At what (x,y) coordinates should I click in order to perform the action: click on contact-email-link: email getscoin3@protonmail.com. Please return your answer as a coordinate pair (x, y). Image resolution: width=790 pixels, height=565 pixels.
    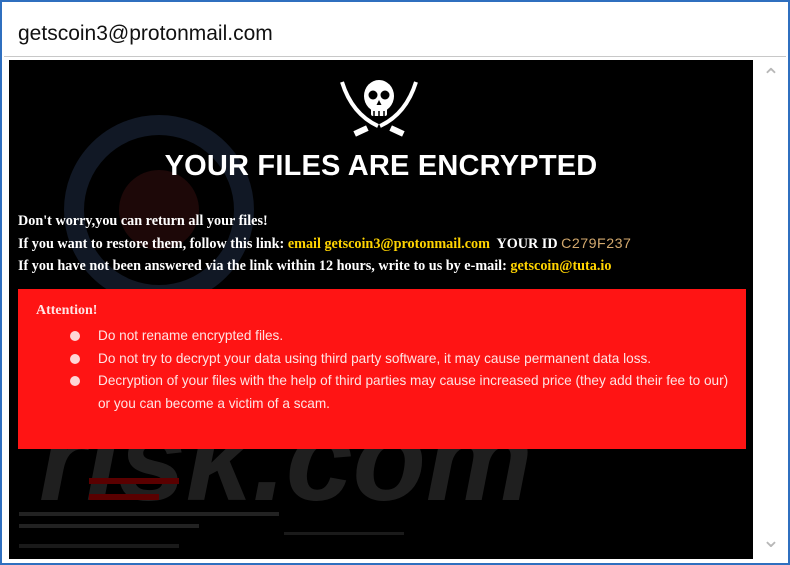
    Looking at the image, I should click on (389, 244).